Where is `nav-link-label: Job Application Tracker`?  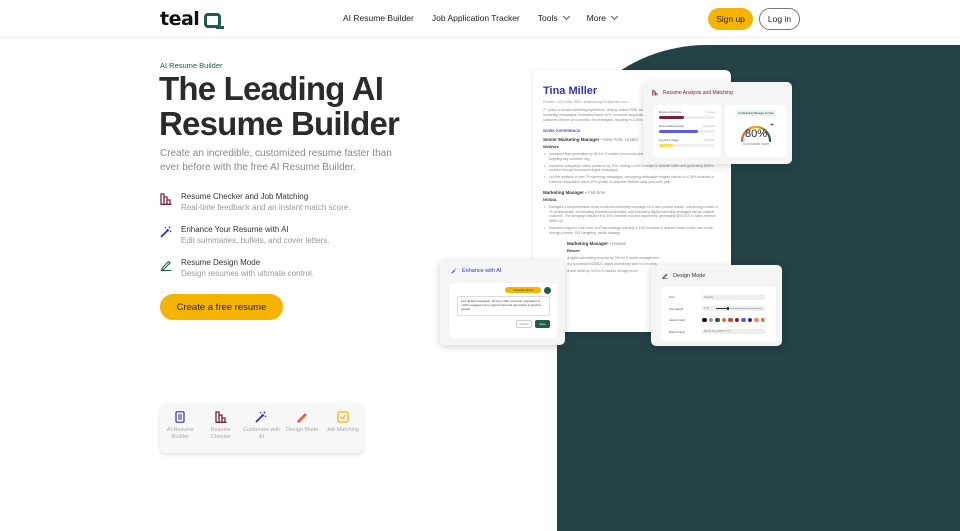 nav-link-label: Job Application Tracker is located at coordinates (475, 18).